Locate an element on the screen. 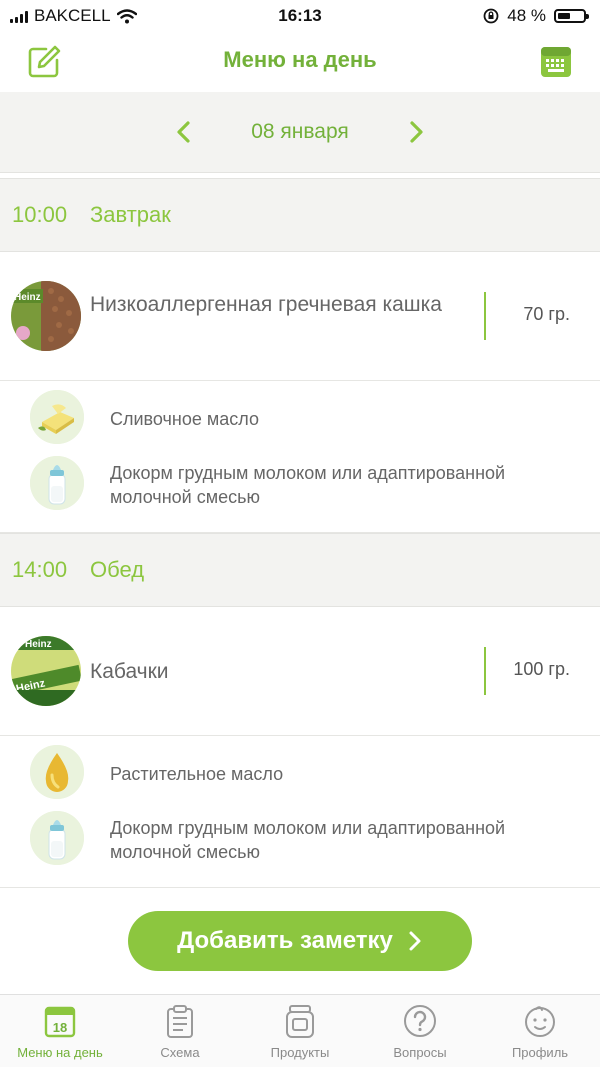 This screenshot has width=600, height=1067. butter-icon is located at coordinates (57, 417).